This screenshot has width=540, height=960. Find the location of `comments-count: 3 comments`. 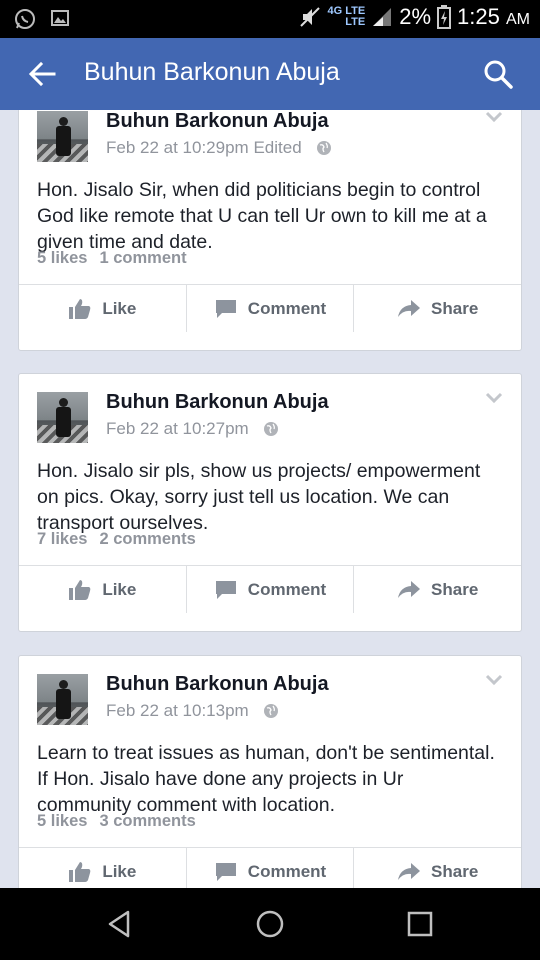

comments-count: 3 comments is located at coordinates (147, 821).